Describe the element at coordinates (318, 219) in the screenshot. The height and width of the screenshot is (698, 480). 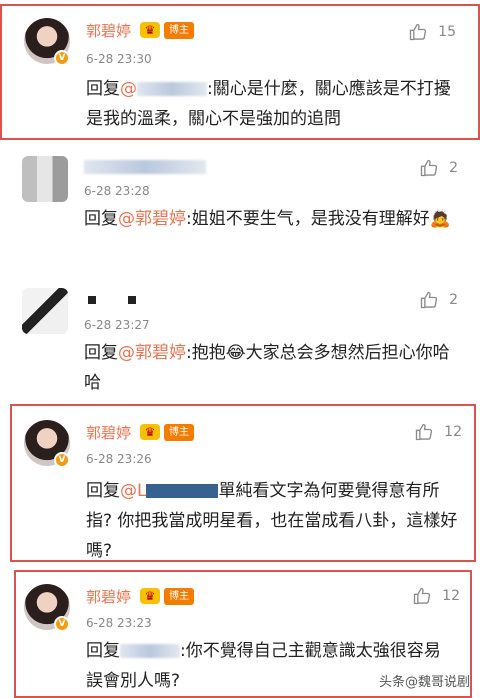
I see `reply-content: :姐姐不要生气，是我没有理解好🙇` at that location.